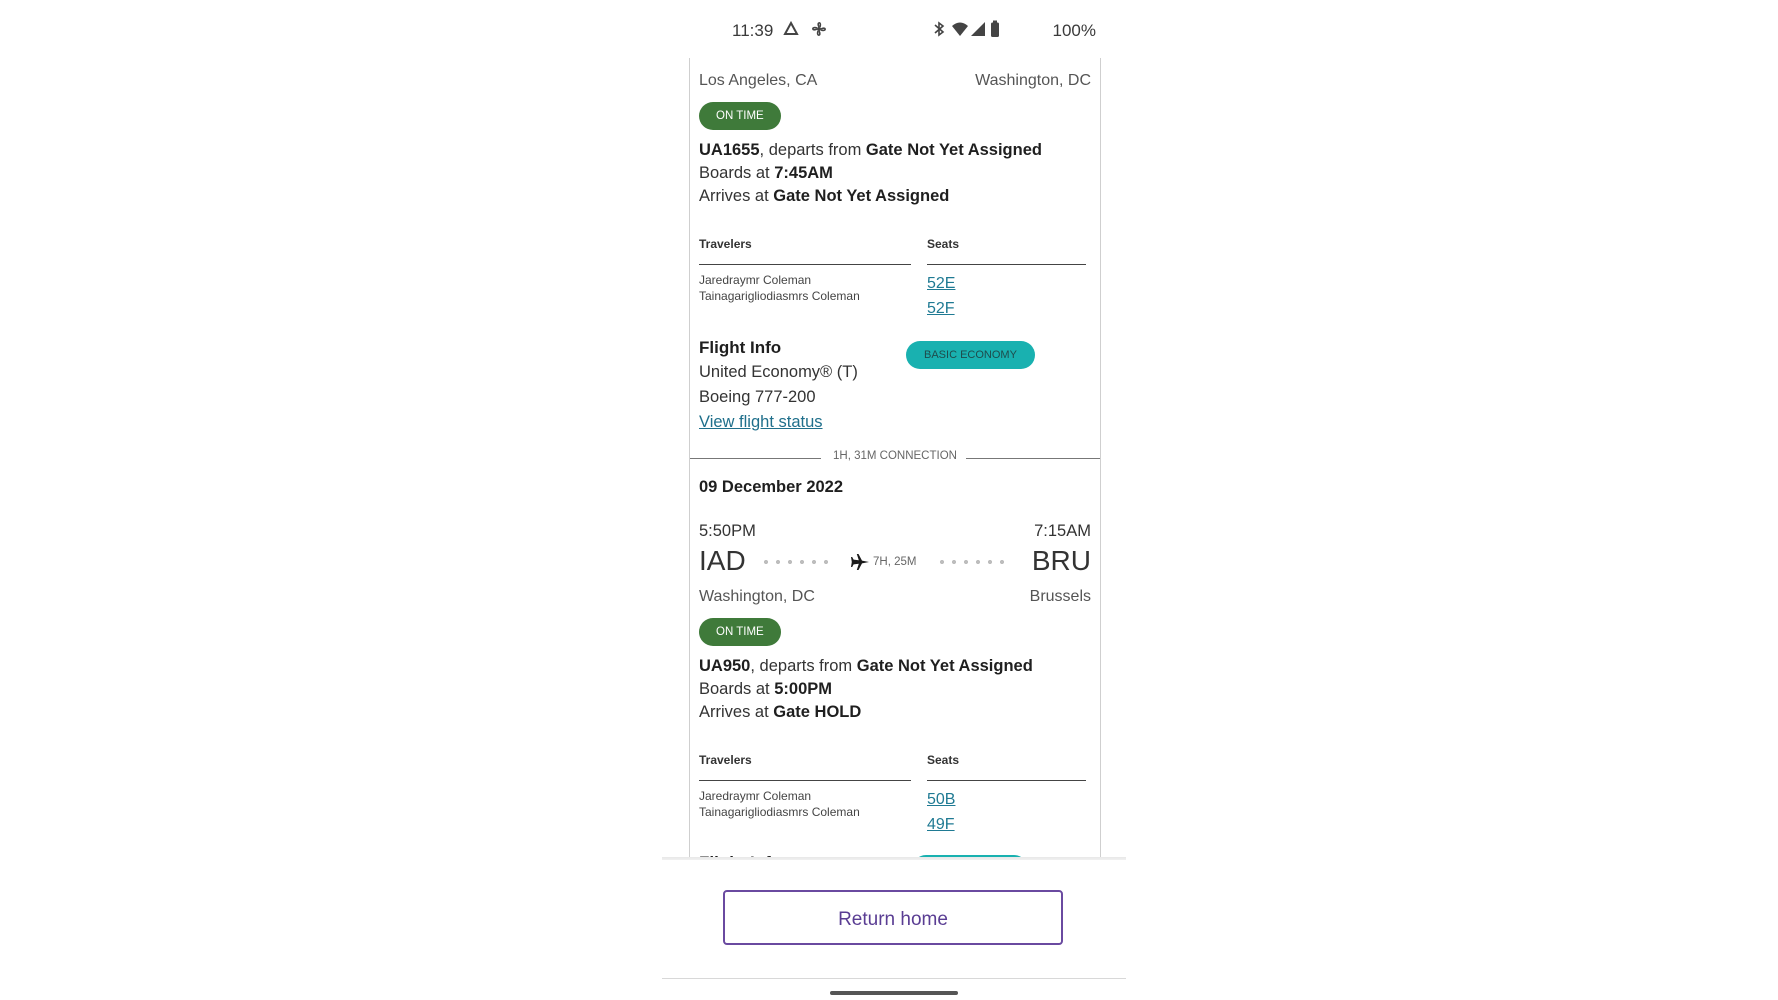  I want to click on segment2-seat-2-link: 49F, so click(941, 825).